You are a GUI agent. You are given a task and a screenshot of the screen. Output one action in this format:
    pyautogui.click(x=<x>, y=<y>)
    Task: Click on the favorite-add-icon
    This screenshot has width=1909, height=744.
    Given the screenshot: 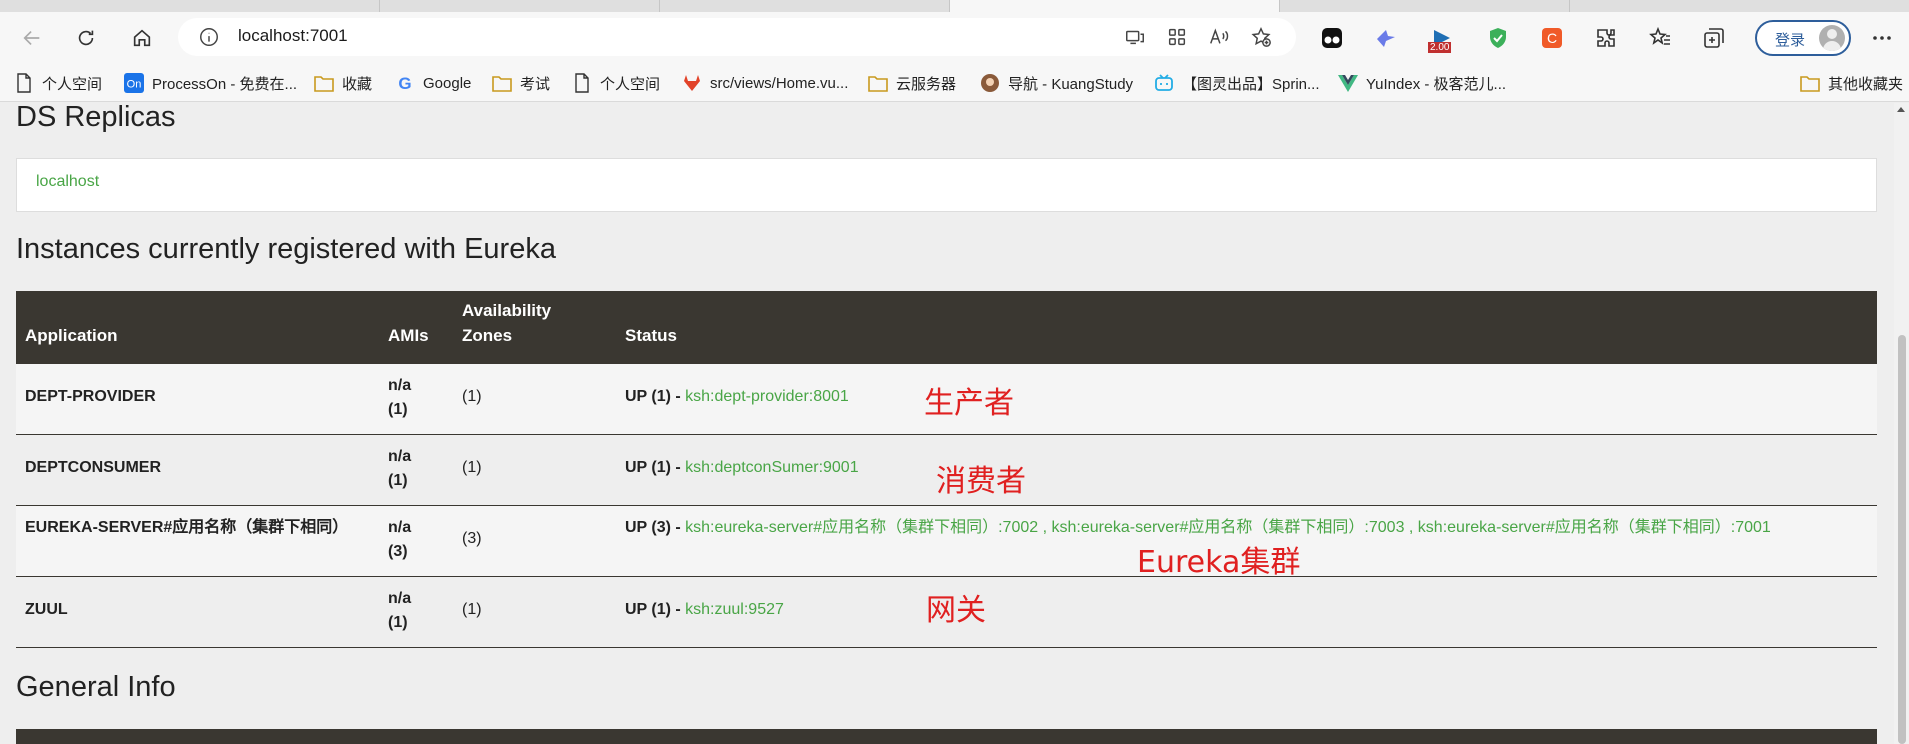 What is the action you would take?
    pyautogui.click(x=1261, y=37)
    